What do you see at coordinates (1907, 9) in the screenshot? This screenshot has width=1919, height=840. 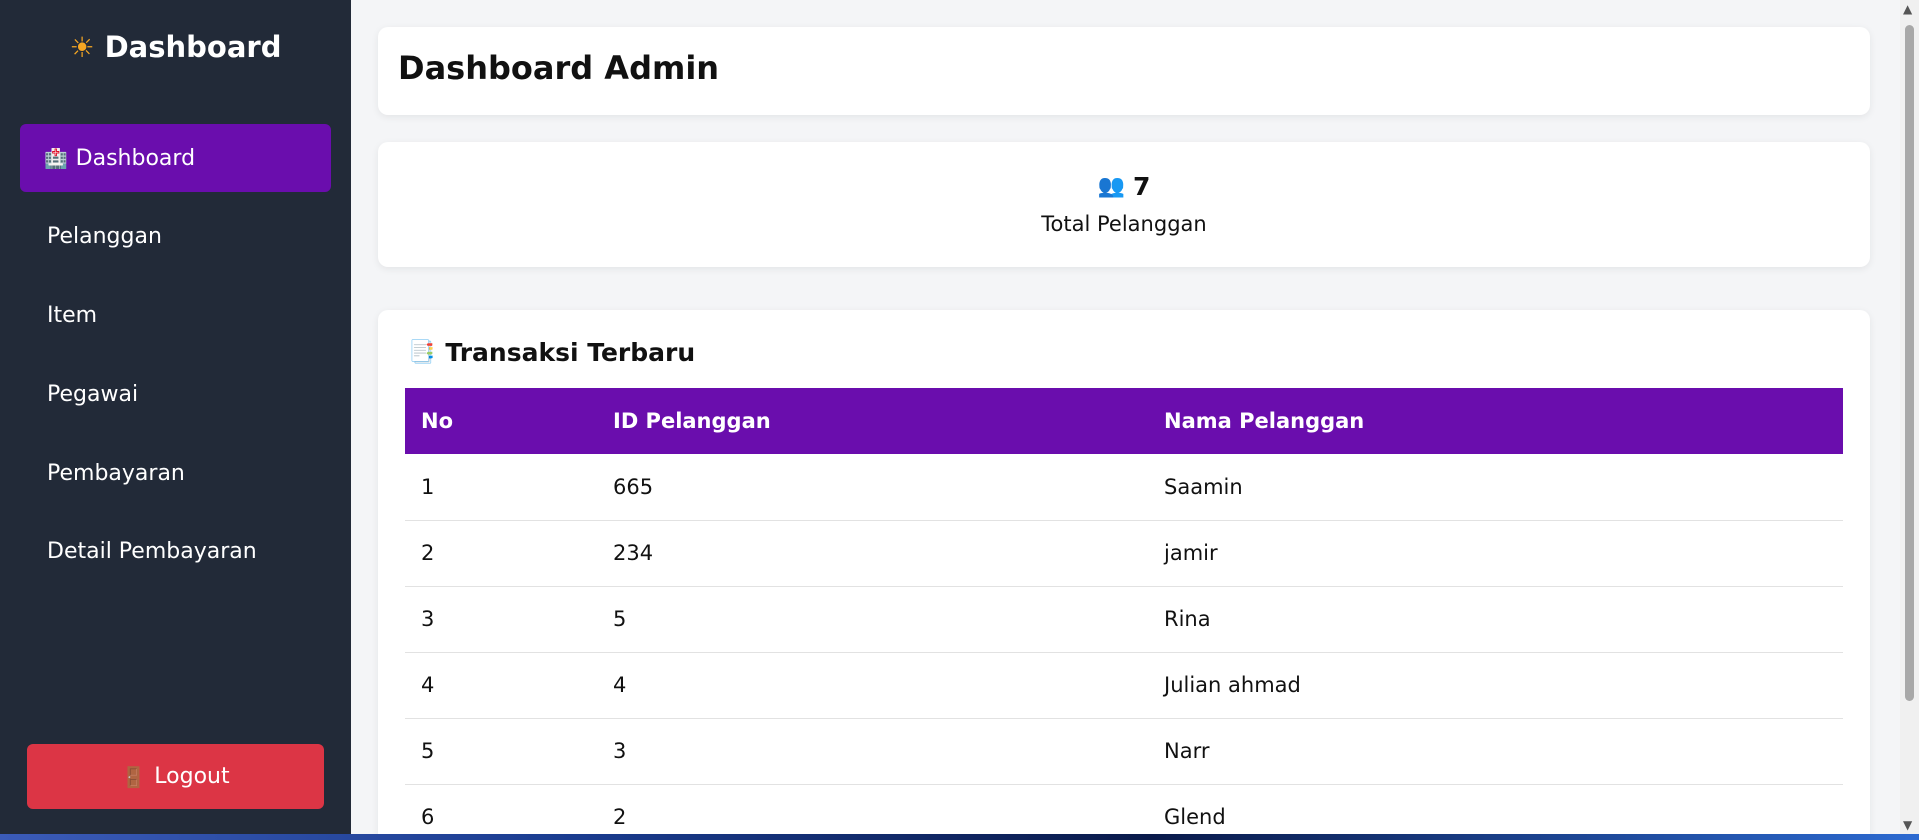 I see `scroll-up-arrow-icon: ▲` at bounding box center [1907, 9].